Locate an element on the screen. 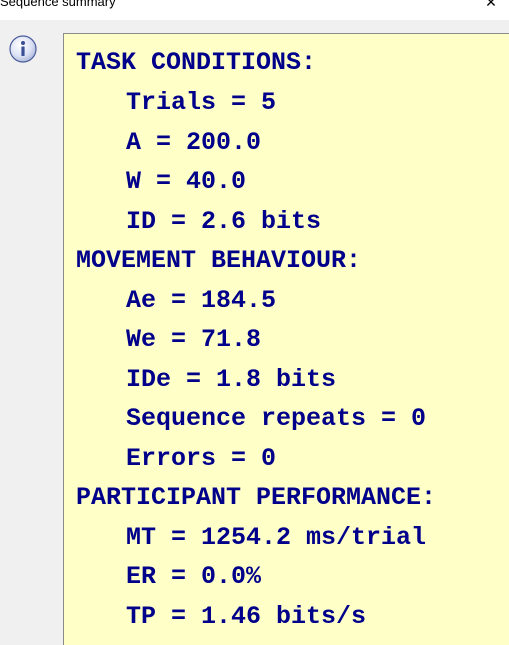 The height and width of the screenshot is (645, 509). participant-performance-heading: PARTICIPANT PERFORMANCE: is located at coordinates (256, 497).